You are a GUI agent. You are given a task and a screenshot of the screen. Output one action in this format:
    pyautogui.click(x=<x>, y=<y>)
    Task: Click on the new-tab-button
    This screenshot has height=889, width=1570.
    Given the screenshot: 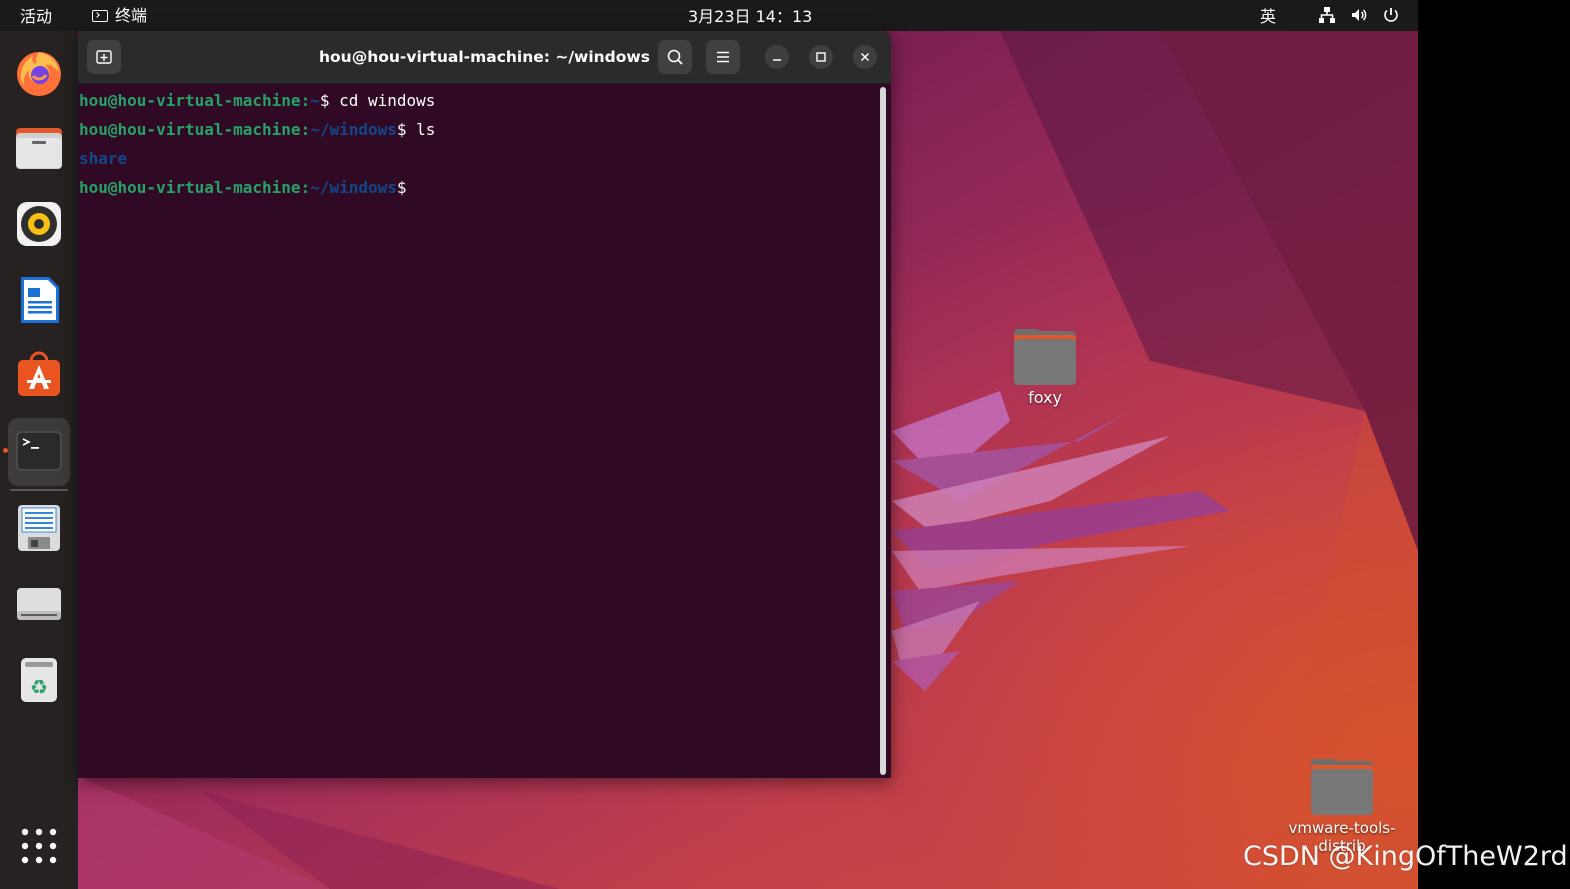 What is the action you would take?
    pyautogui.click(x=104, y=57)
    